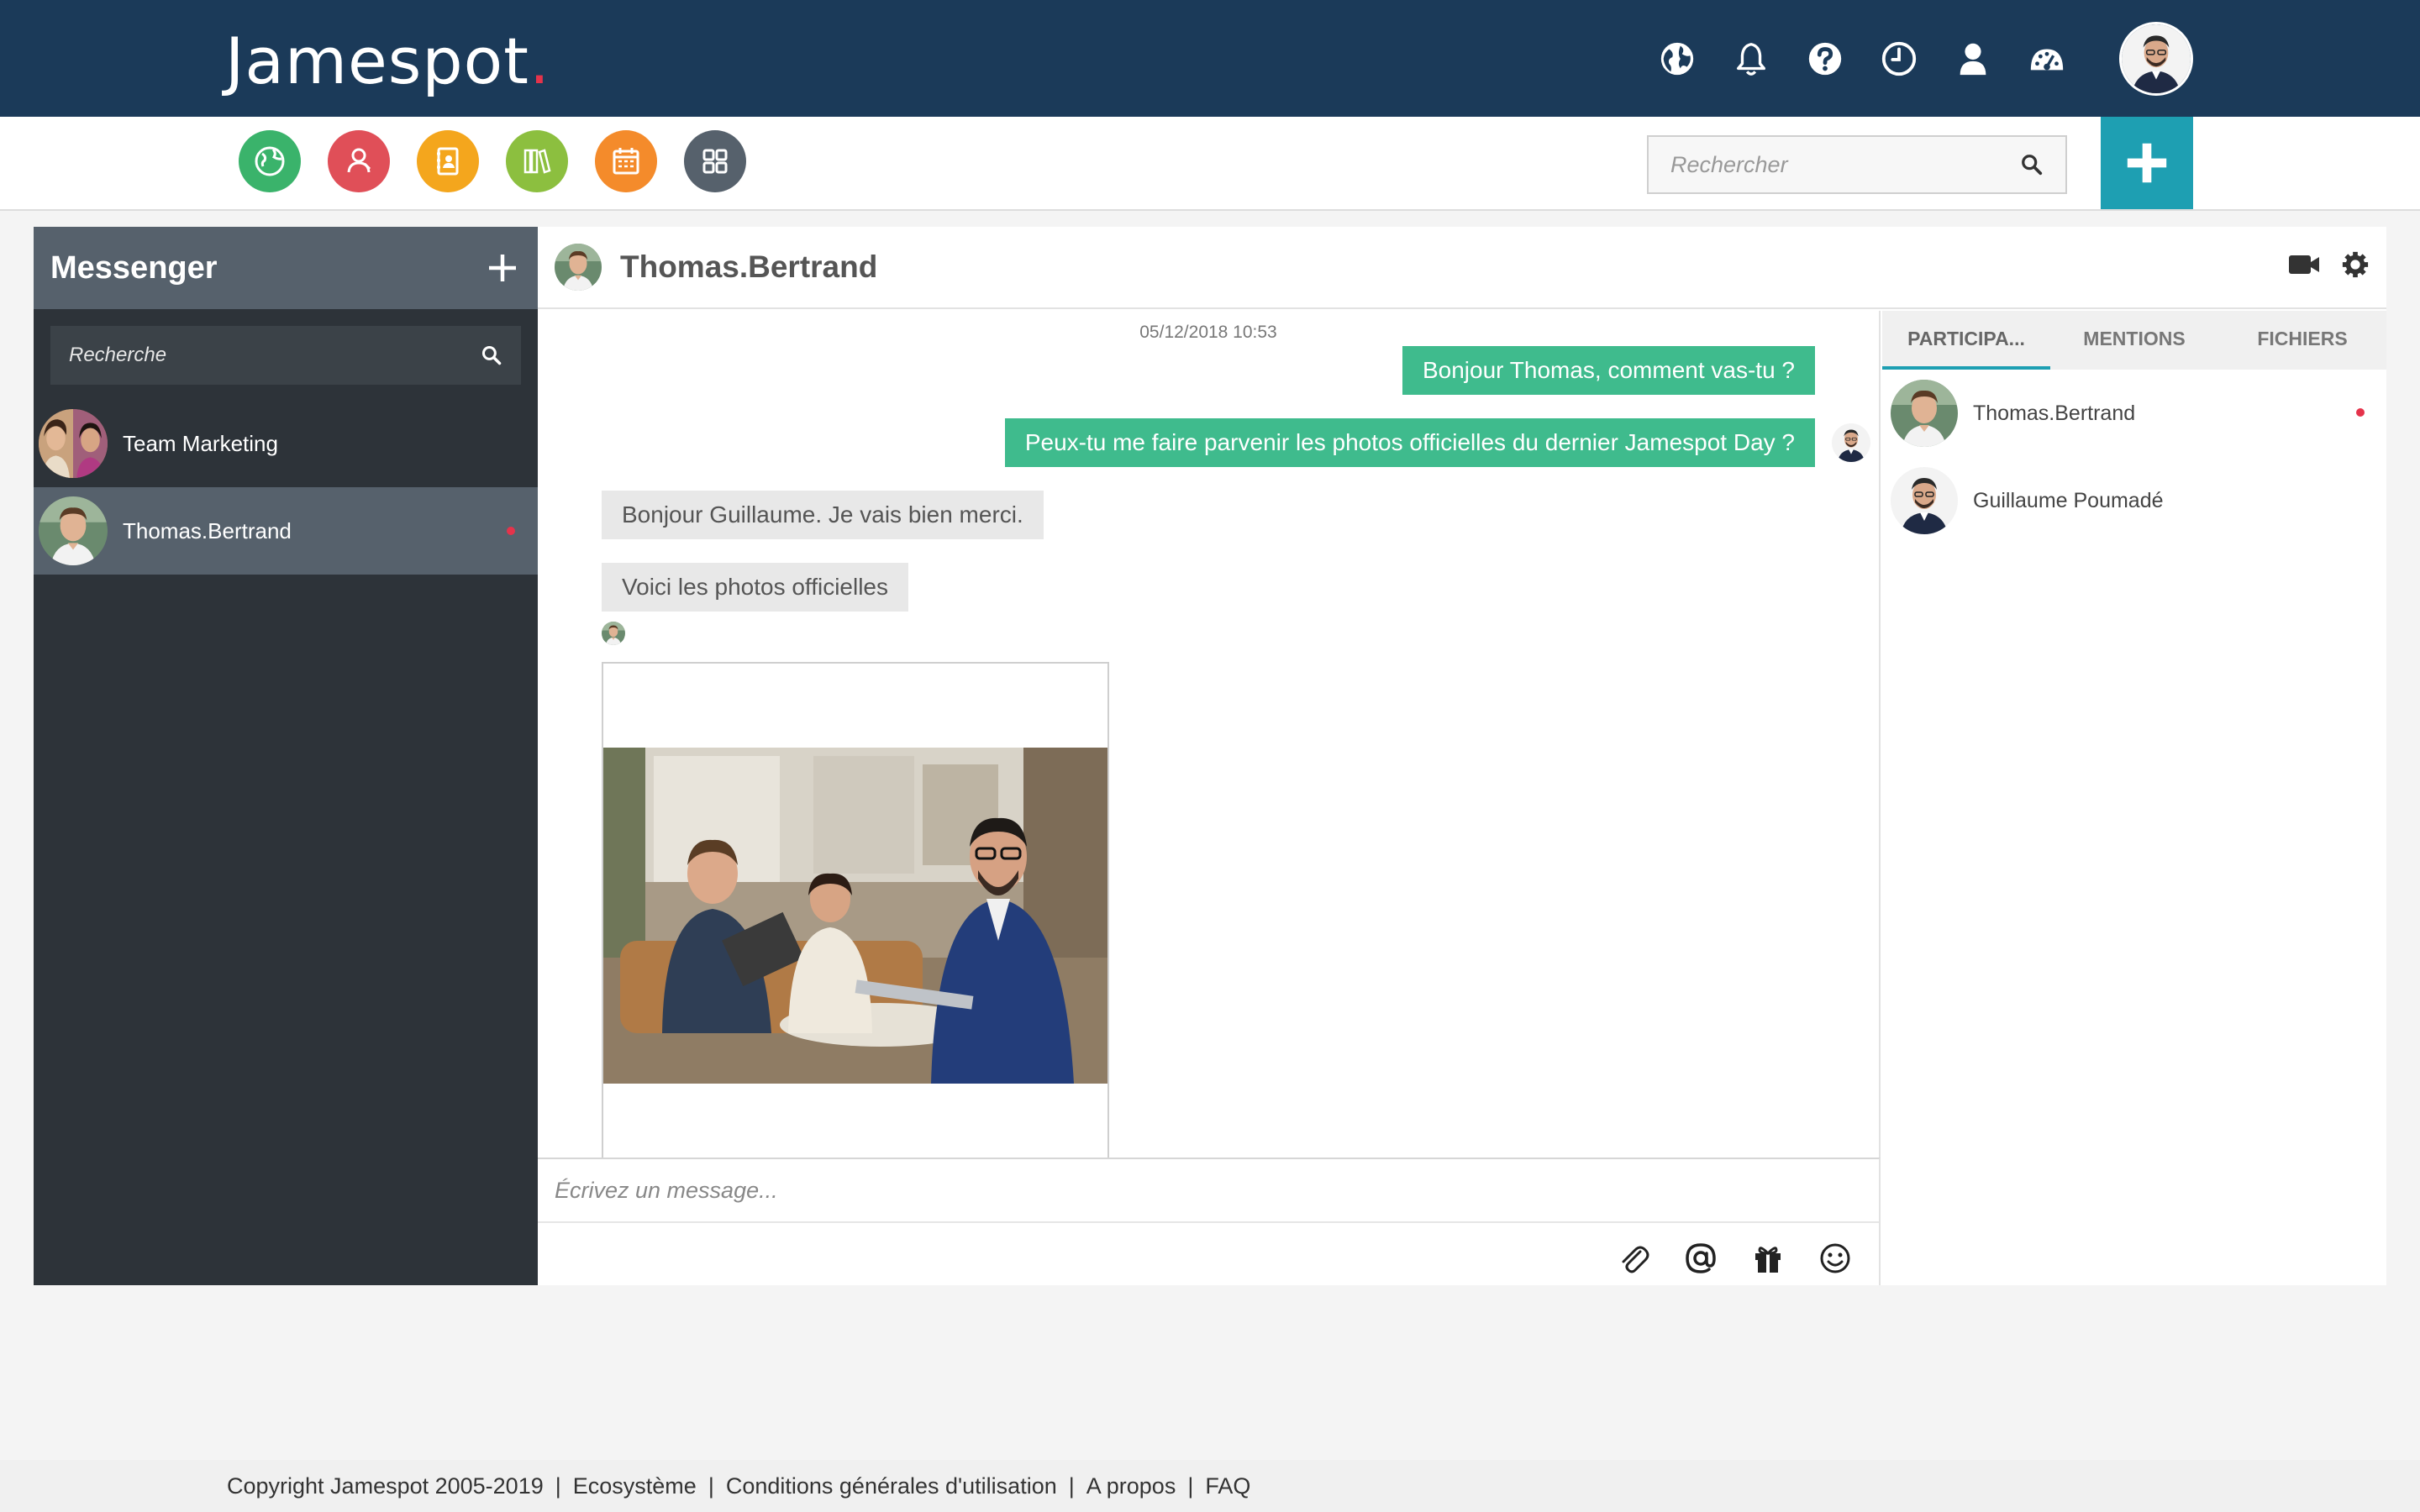  I want to click on users-icon, so click(359, 160).